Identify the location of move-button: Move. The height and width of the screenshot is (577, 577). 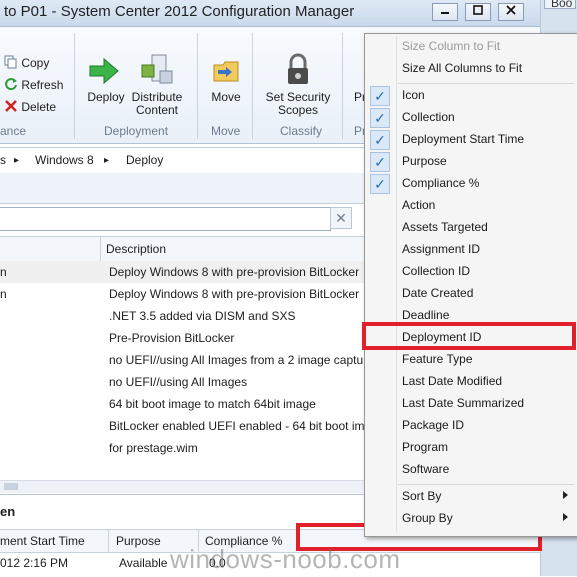
(226, 97).